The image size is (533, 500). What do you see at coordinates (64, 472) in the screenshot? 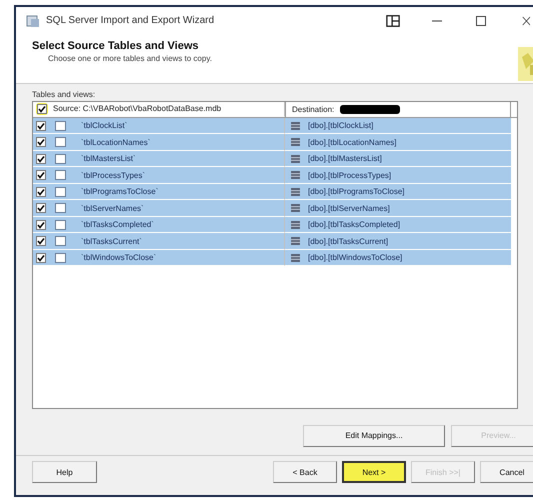
I see `help-button: Help` at bounding box center [64, 472].